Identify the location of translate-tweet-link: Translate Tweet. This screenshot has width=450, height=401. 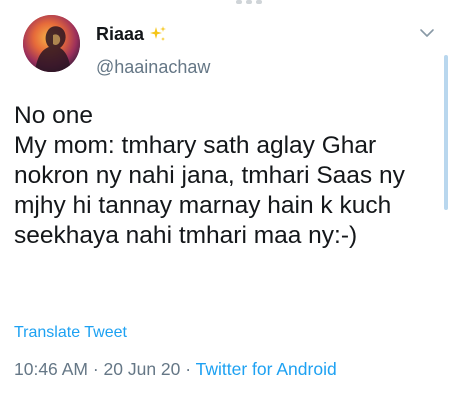
(70, 333).